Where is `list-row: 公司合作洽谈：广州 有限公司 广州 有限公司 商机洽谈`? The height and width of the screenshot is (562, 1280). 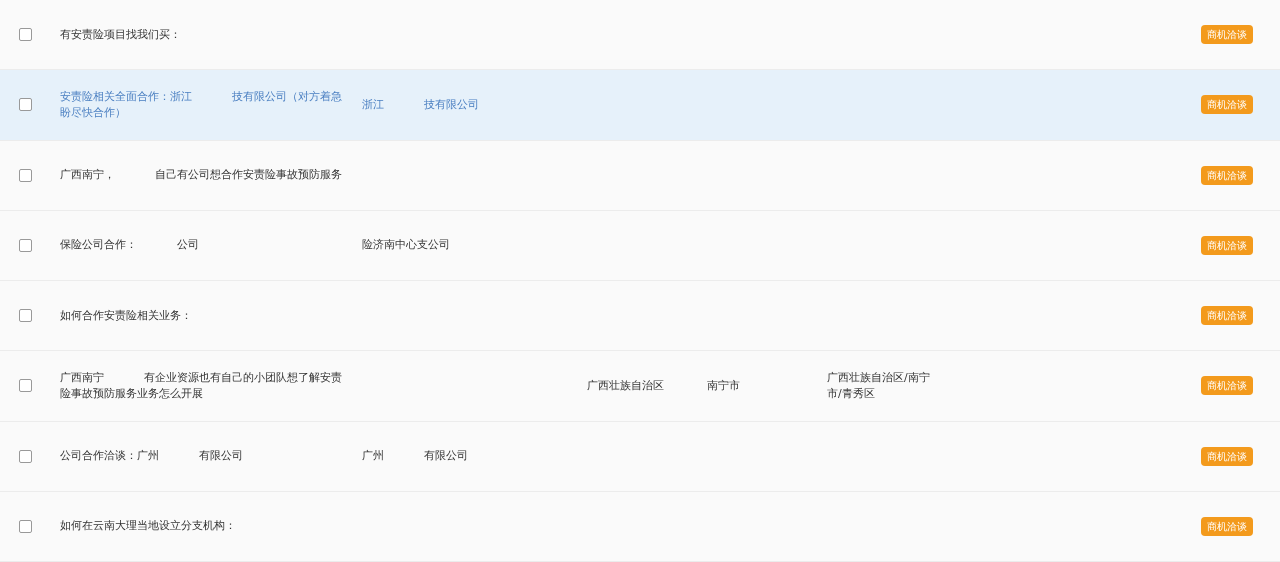
list-row: 公司合作洽谈：广州 有限公司 广州 有限公司 商机洽谈 is located at coordinates (640, 456).